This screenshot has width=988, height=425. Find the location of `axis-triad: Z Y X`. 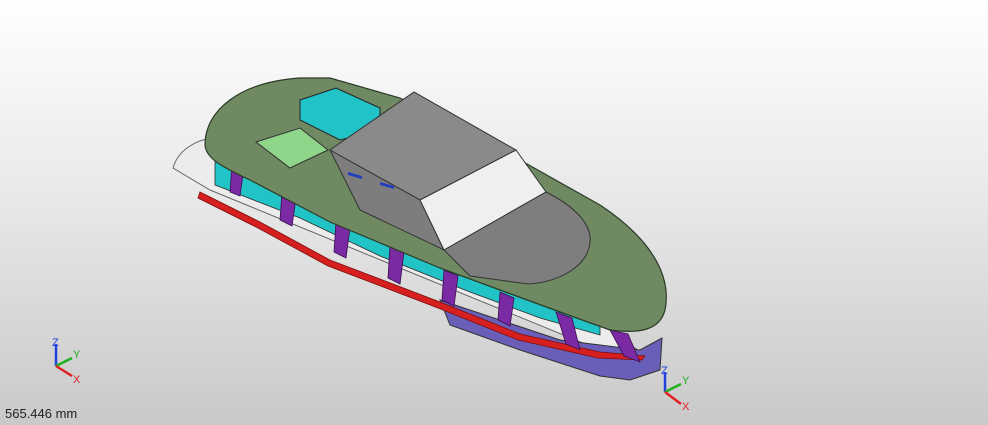

axis-triad: Z Y X is located at coordinates (66, 361).